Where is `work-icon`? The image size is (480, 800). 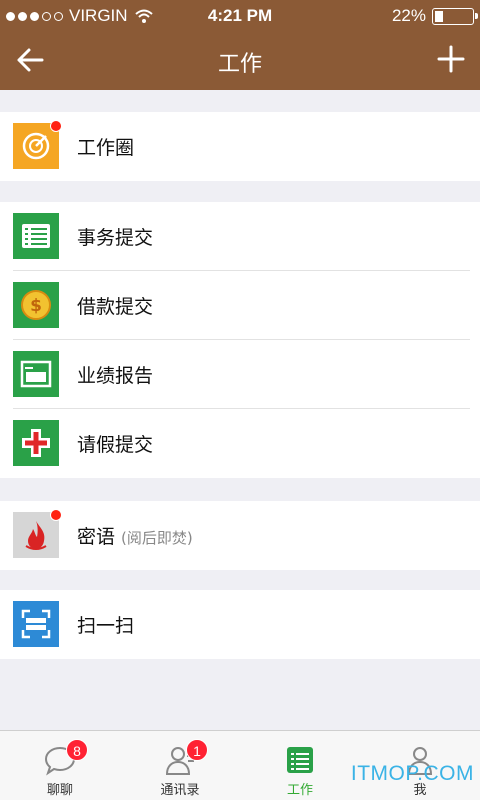 work-icon is located at coordinates (300, 760).